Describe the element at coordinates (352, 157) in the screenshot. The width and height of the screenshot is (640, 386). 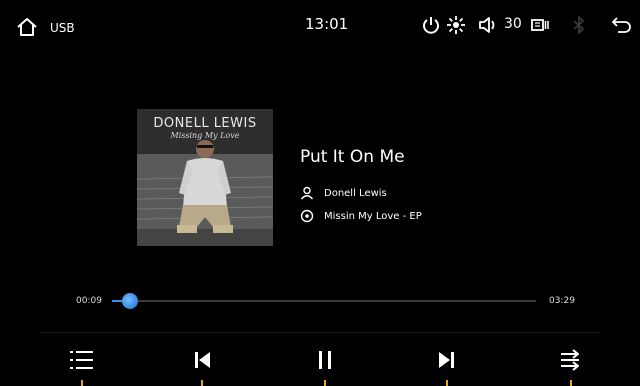
I see `track-title: Put It On Me` at that location.